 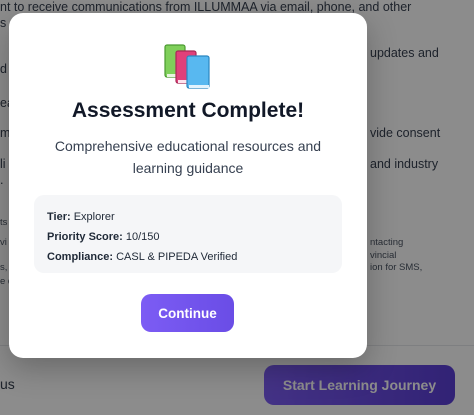 I want to click on tier-row: Tier: Explorer, so click(x=188, y=217).